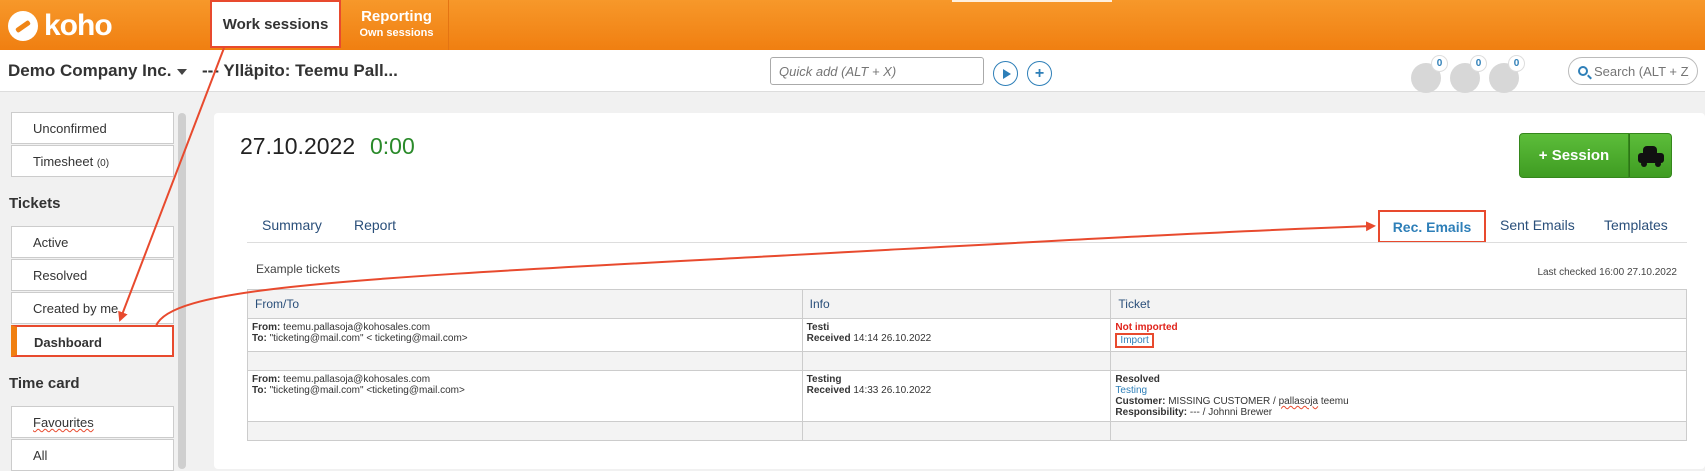 The width and height of the screenshot is (1705, 471). I want to click on play-button, so click(1005, 73).